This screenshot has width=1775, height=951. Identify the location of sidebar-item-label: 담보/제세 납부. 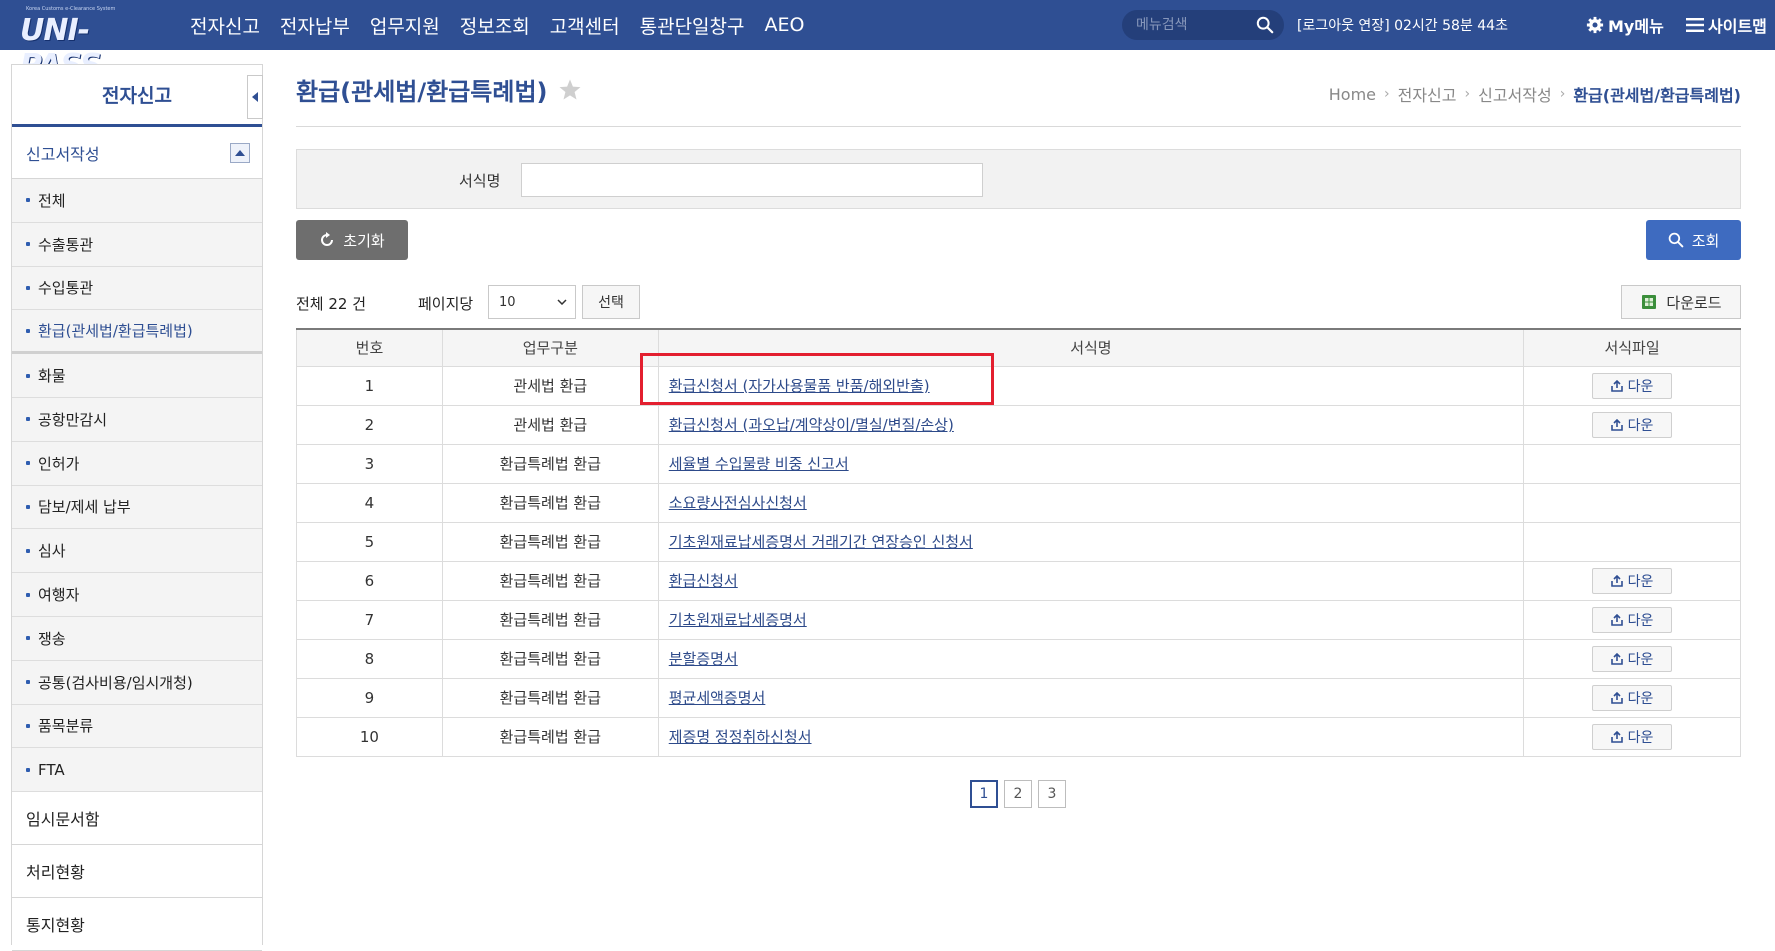
(84, 507).